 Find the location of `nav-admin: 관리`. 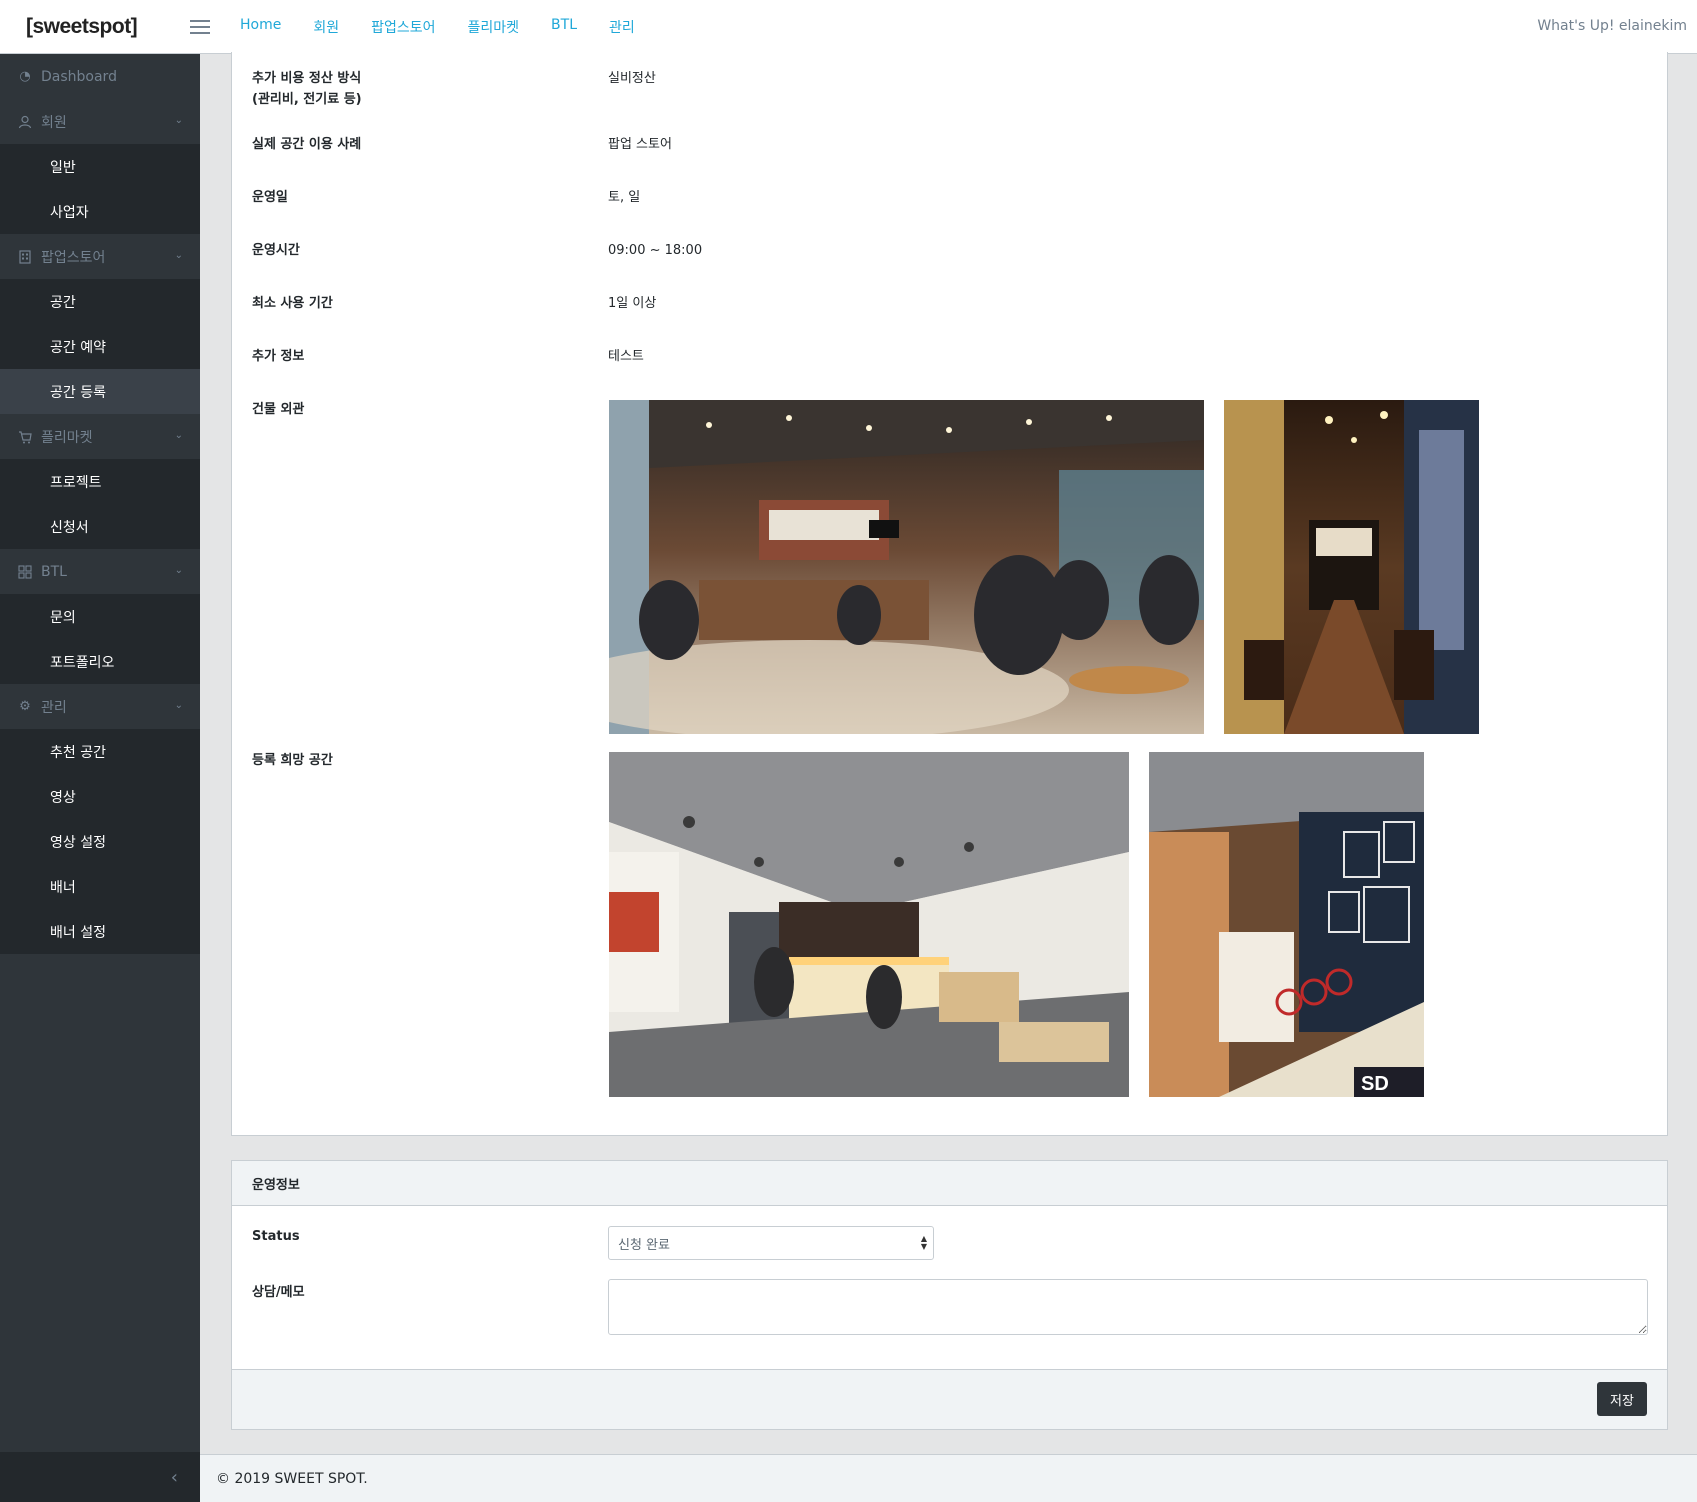

nav-admin: 관리 is located at coordinates (622, 27).